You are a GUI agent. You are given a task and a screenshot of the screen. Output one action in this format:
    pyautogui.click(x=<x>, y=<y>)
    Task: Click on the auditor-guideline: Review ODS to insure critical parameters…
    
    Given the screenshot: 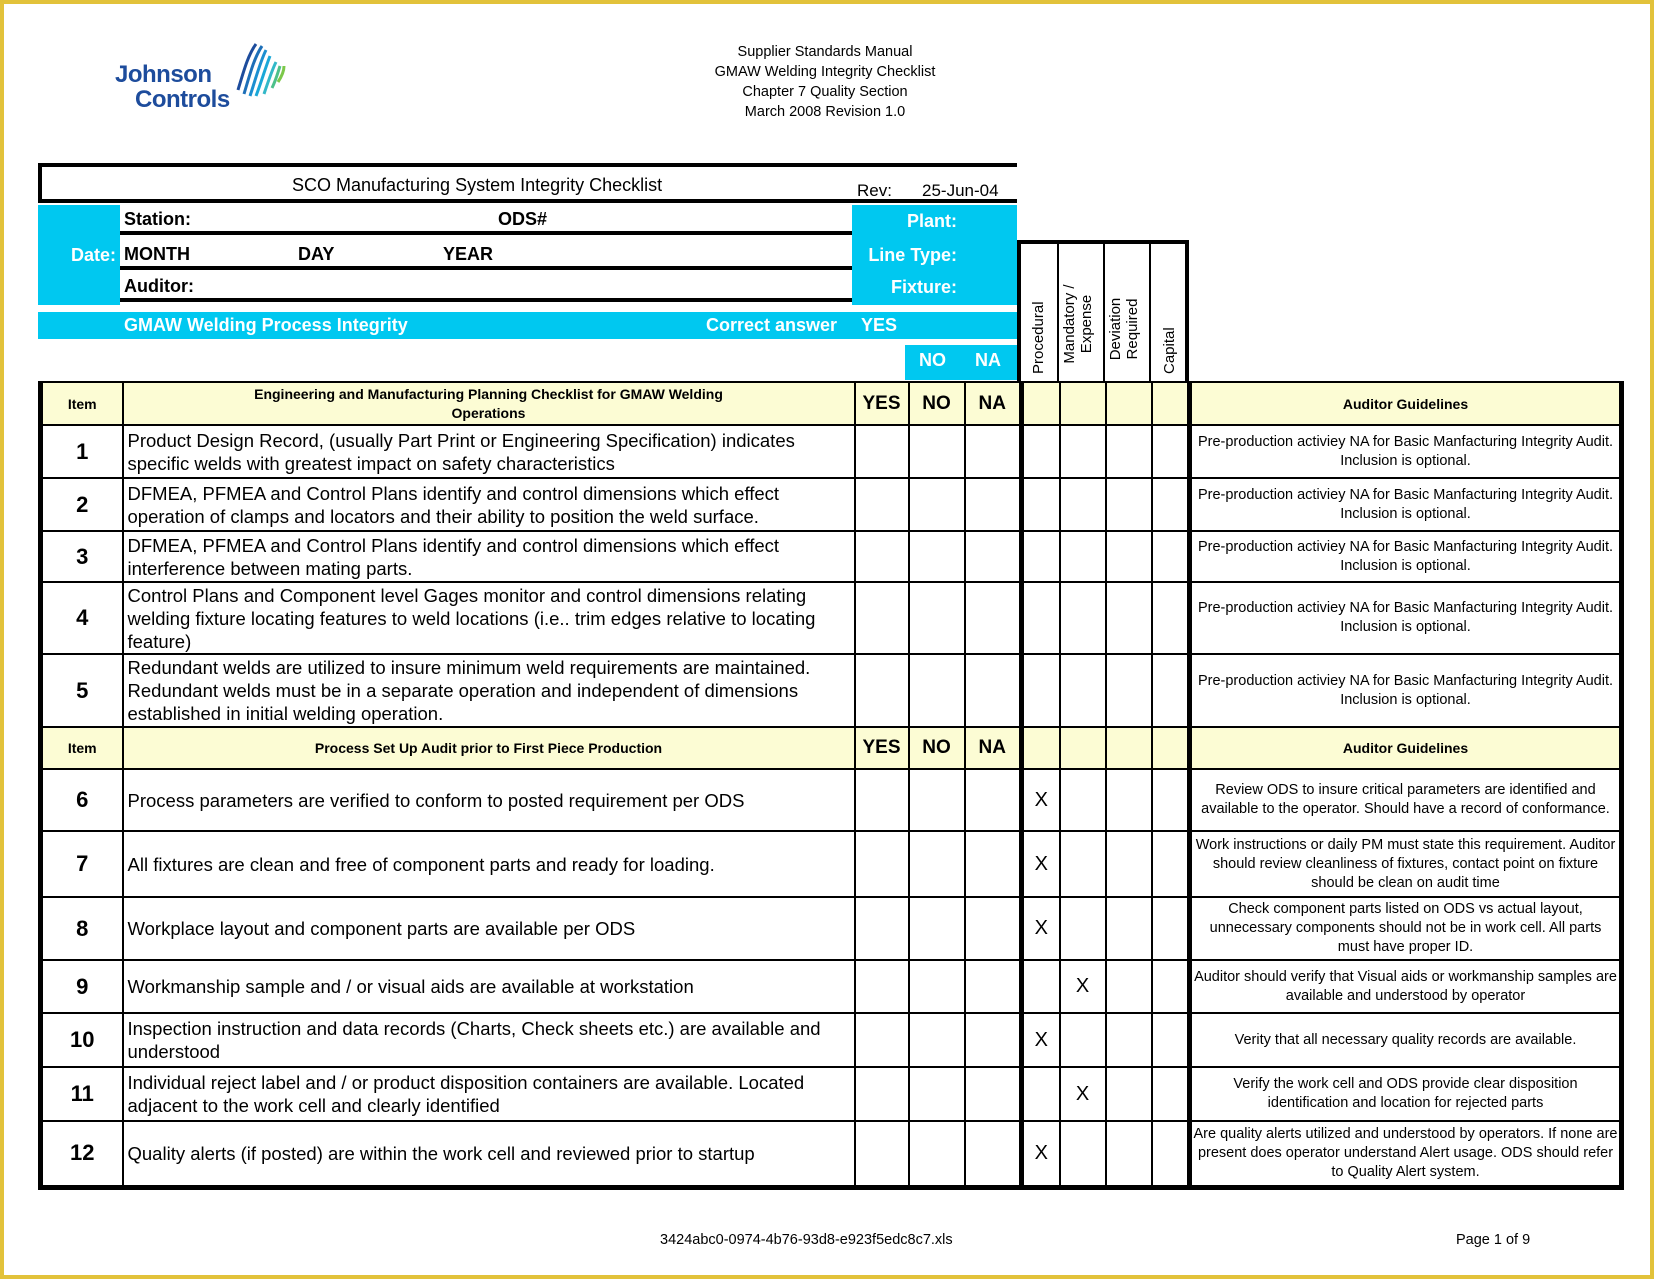 What is the action you would take?
    pyautogui.click(x=1405, y=800)
    